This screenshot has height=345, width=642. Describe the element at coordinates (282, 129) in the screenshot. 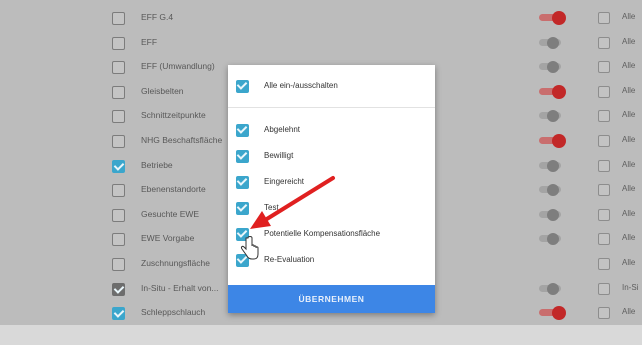

I see `status-option-label: Abgelehnt` at that location.